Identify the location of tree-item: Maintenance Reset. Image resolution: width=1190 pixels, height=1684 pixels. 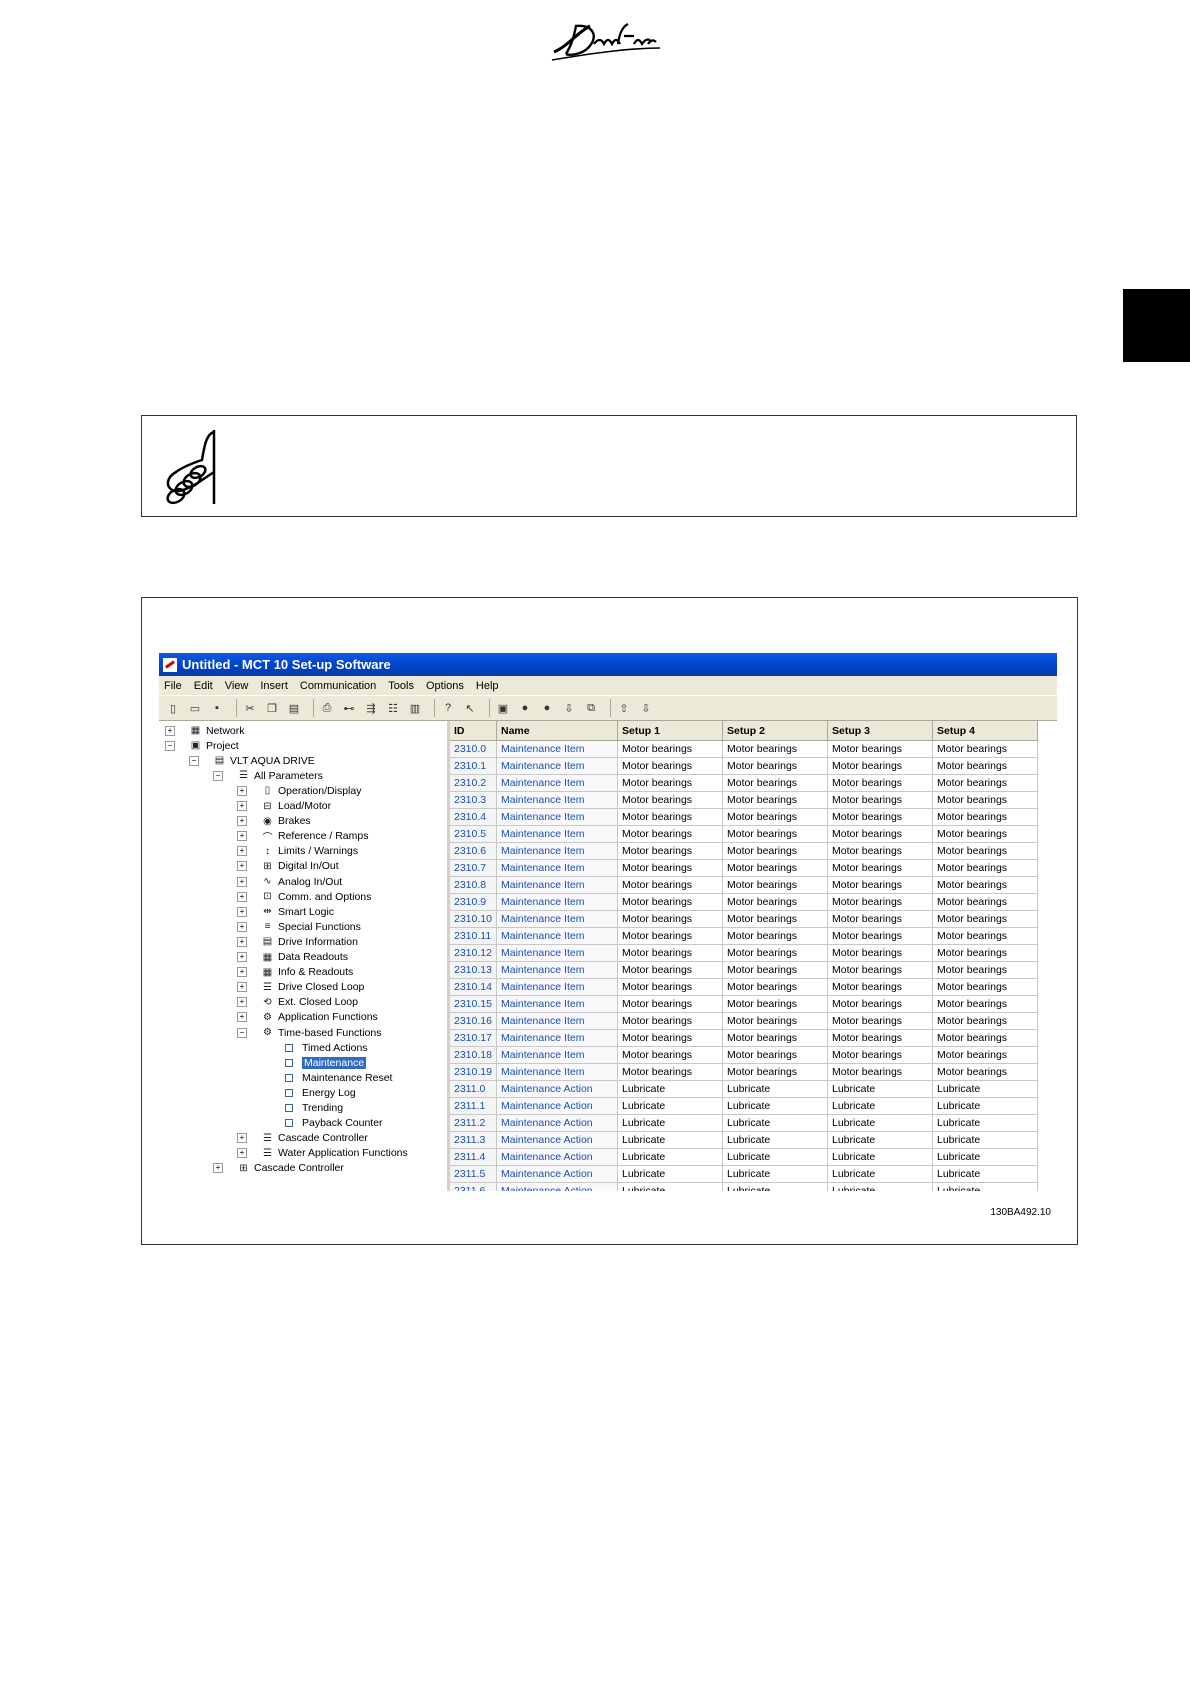
(326, 1077).